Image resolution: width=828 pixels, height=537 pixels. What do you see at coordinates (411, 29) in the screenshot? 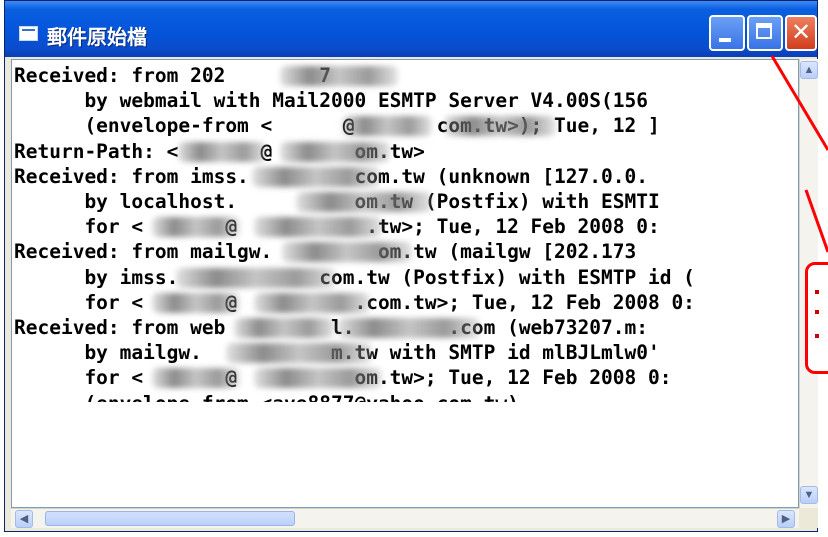
I see `title-bar: 郵件原始檔 ✕` at bounding box center [411, 29].